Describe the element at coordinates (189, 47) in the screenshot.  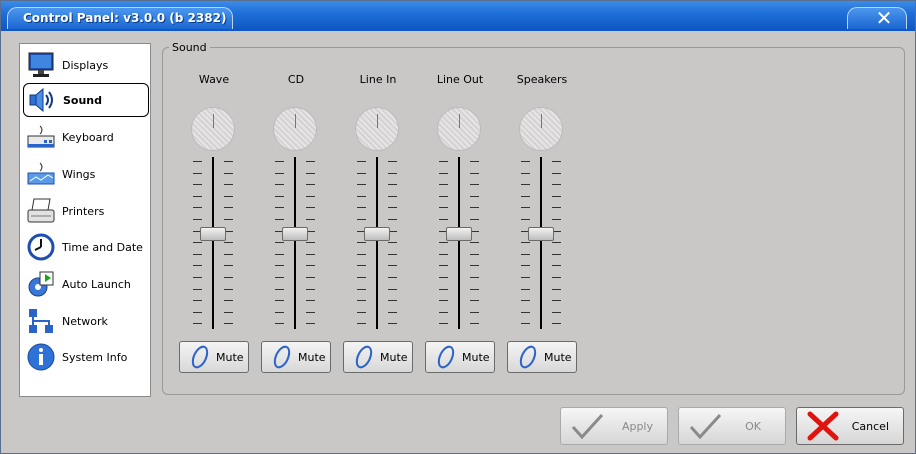
I see `sound-group-label: Sound` at that location.